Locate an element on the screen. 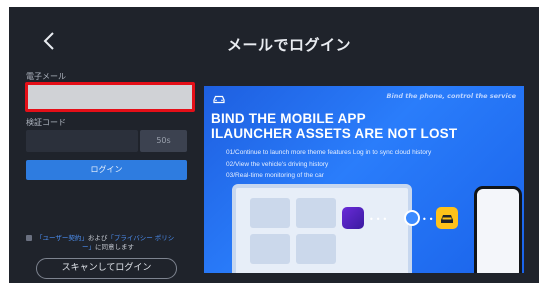 The height and width of the screenshot is (289, 550). email-label: 電子メール is located at coordinates (46, 76).